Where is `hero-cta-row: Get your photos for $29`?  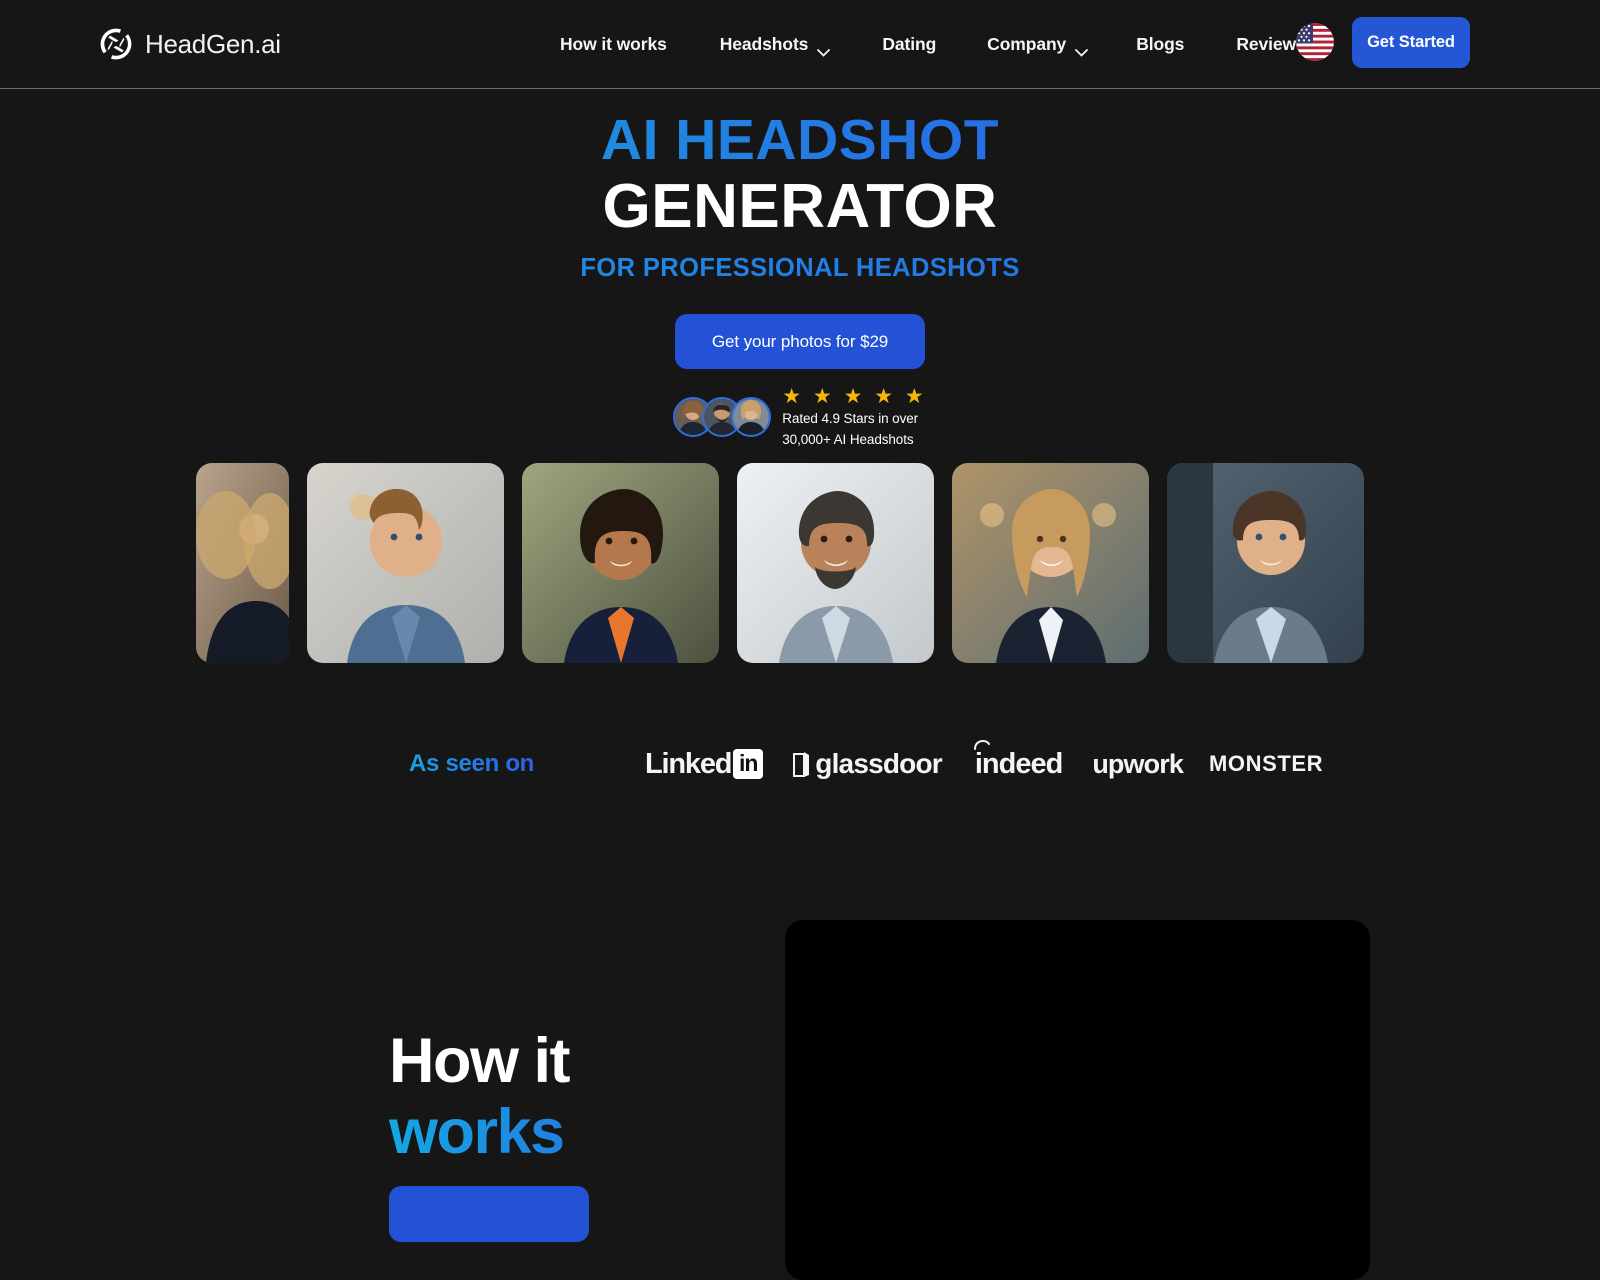 hero-cta-row: Get your photos for $29 is located at coordinates (800, 341).